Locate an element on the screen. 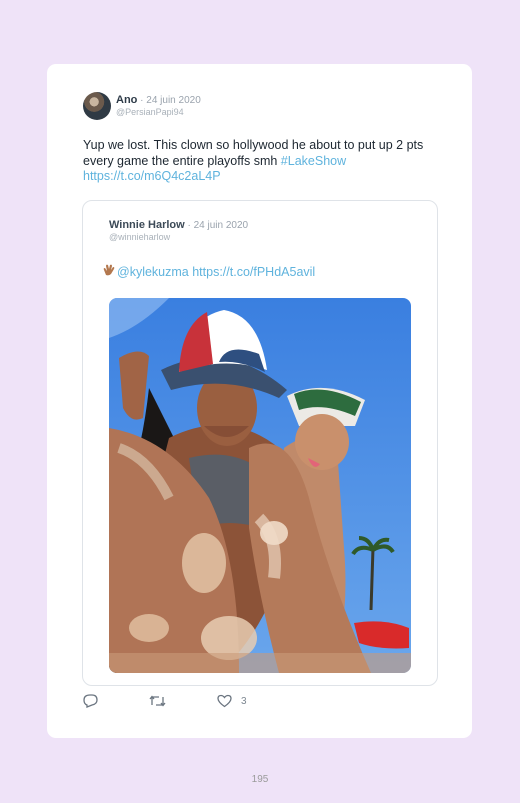 The width and height of the screenshot is (520, 803). tweet-link: https://t.co/m6Q4c2aL4P is located at coordinates (152, 176).